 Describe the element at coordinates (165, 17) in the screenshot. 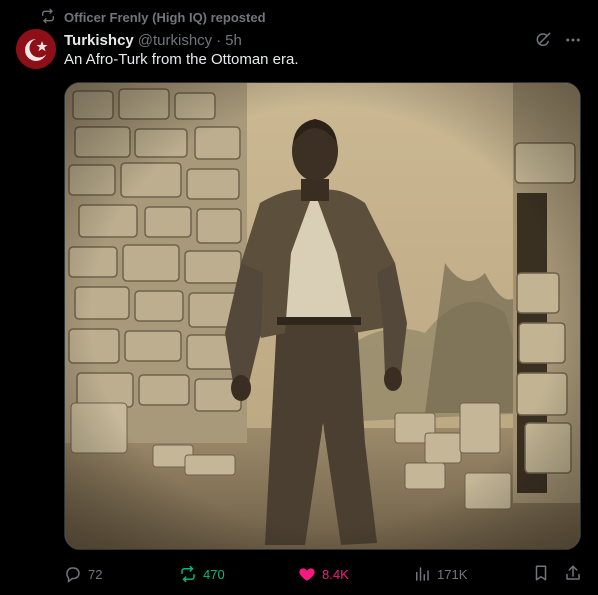

I see `repost-label: Officer Frenly (High IQ) reposted` at that location.